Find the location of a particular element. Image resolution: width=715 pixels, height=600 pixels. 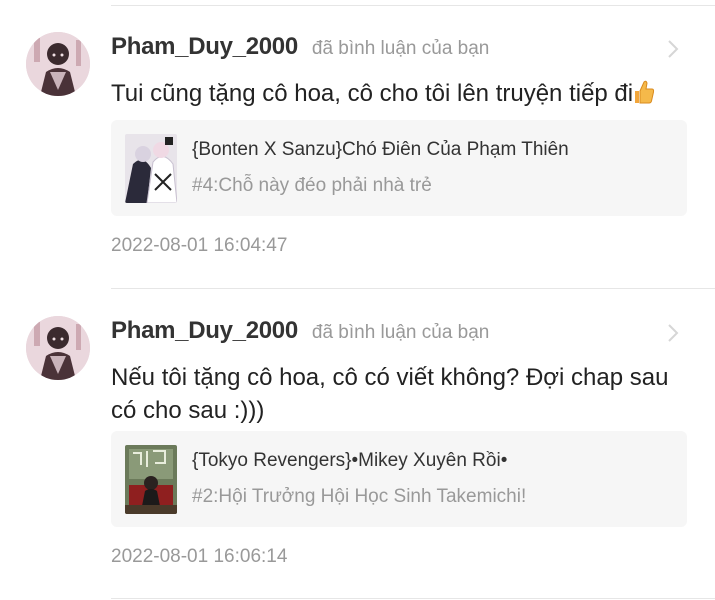

thumbs-up-icon is located at coordinates (645, 92).